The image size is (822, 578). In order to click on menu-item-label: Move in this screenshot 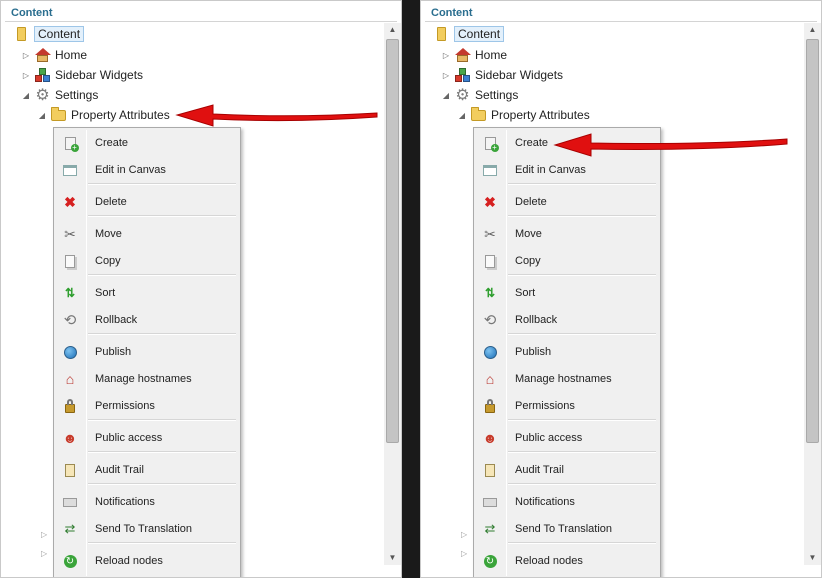, I will do `click(528, 234)`.